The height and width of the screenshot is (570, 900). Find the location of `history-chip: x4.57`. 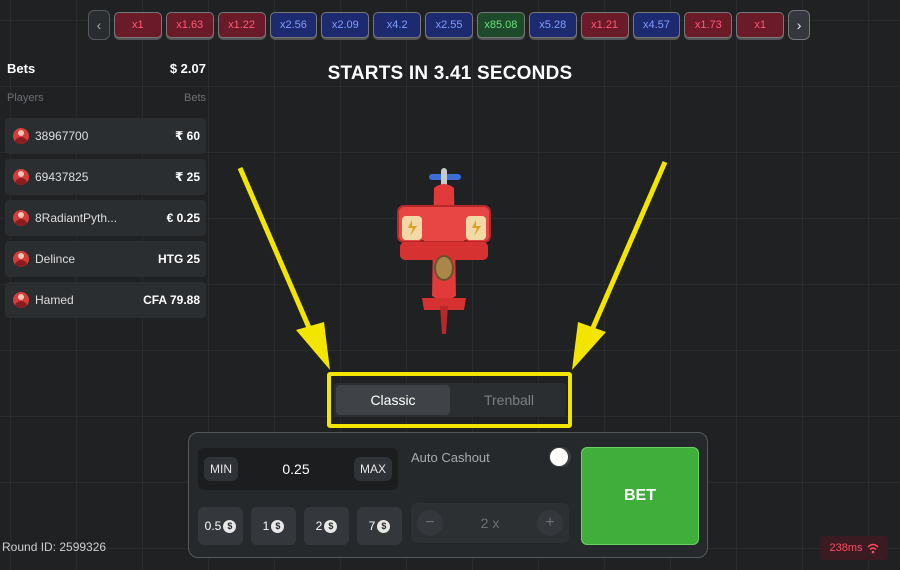

history-chip: x4.57 is located at coordinates (656, 25).